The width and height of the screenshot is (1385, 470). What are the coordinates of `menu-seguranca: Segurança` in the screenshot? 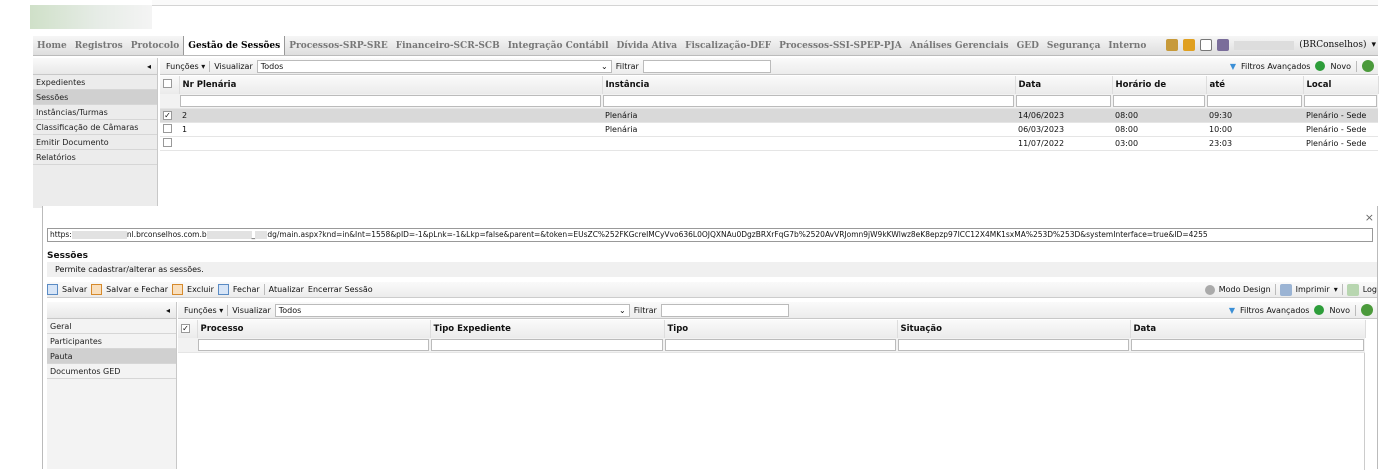 It's located at (1074, 46).